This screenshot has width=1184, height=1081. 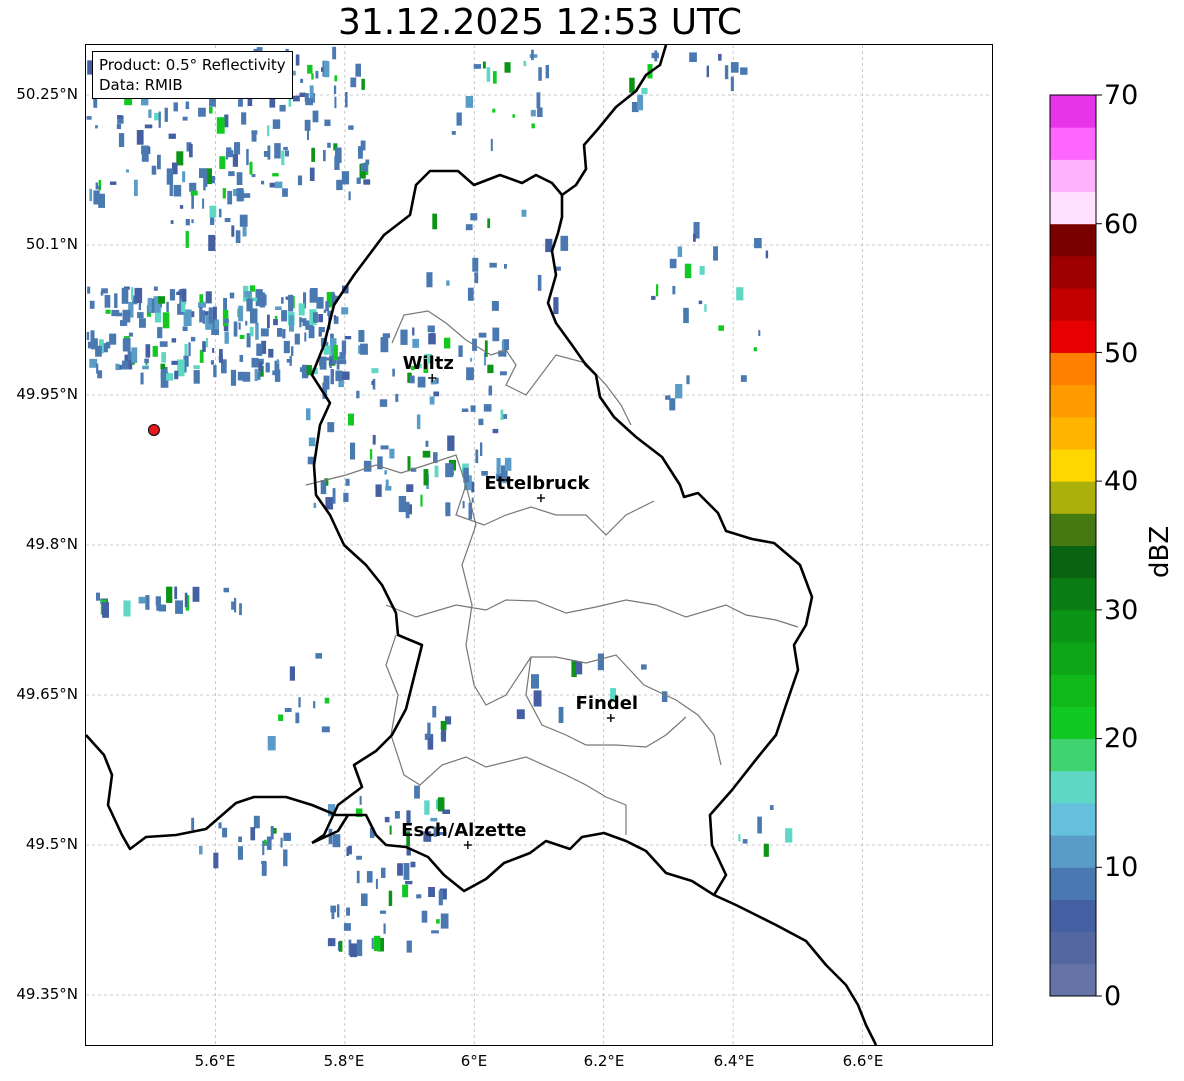 I want to click on city-label-ettelbruck: Ettelbruck, so click(x=537, y=483).